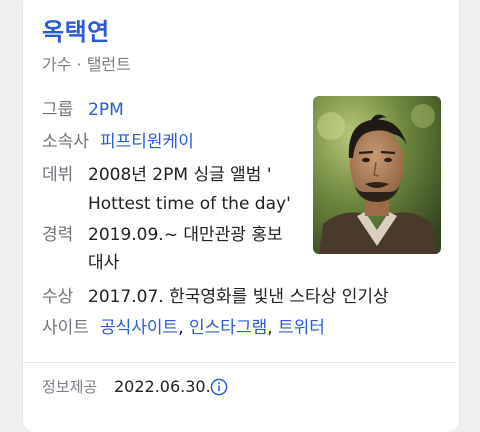  I want to click on debut-value-line2: Hottest time of the day', so click(189, 204).